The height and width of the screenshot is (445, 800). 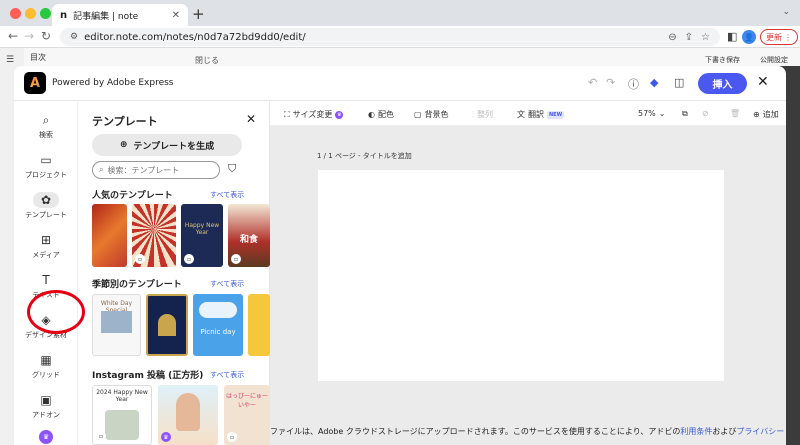 What do you see at coordinates (46, 126) in the screenshot?
I see `rail-item-search: ⌕ 検索` at bounding box center [46, 126].